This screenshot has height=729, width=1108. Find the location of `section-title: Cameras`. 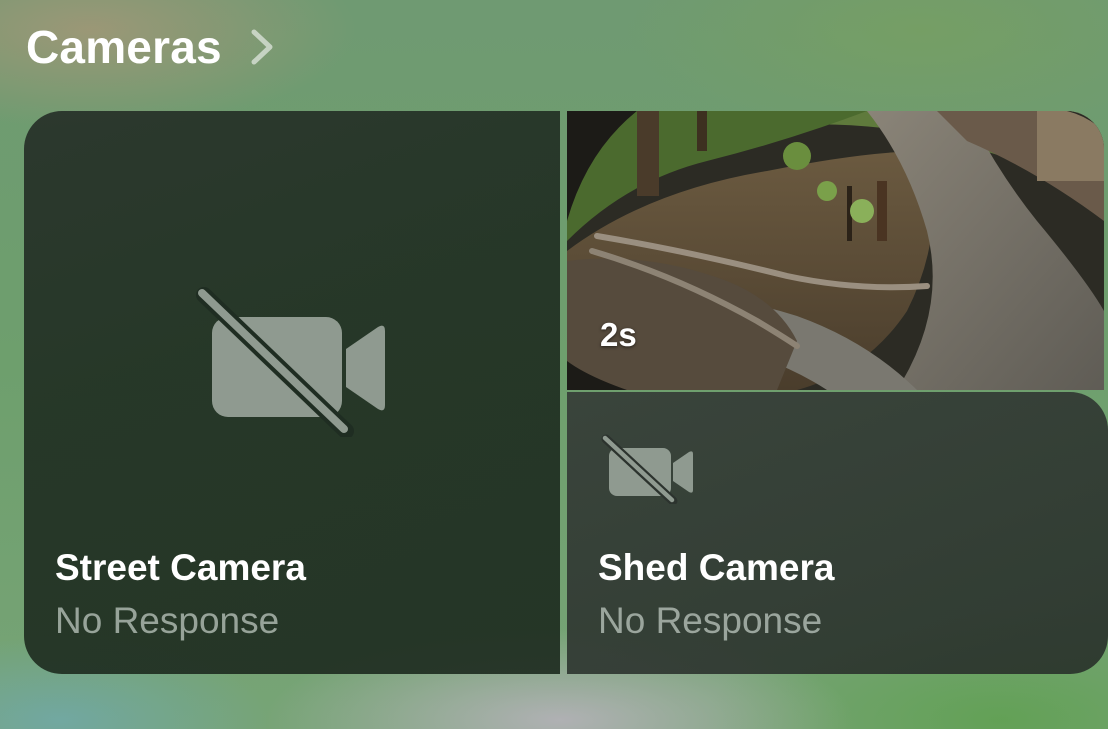

section-title: Cameras is located at coordinates (124, 47).